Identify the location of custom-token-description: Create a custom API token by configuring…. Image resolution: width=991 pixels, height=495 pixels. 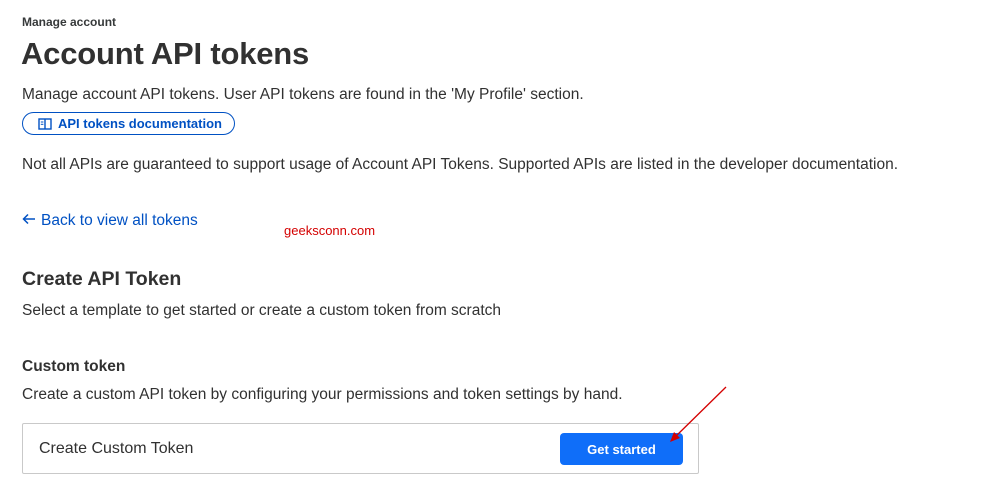
(322, 394).